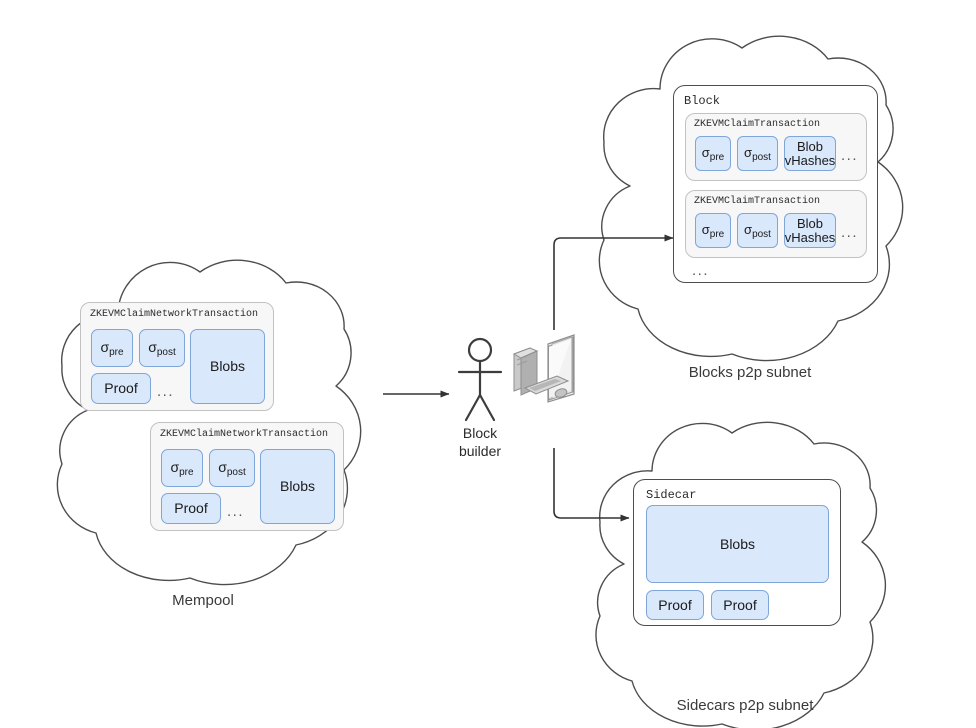 The image size is (976, 728). I want to click on proof-box-1: Proof, so click(675, 605).